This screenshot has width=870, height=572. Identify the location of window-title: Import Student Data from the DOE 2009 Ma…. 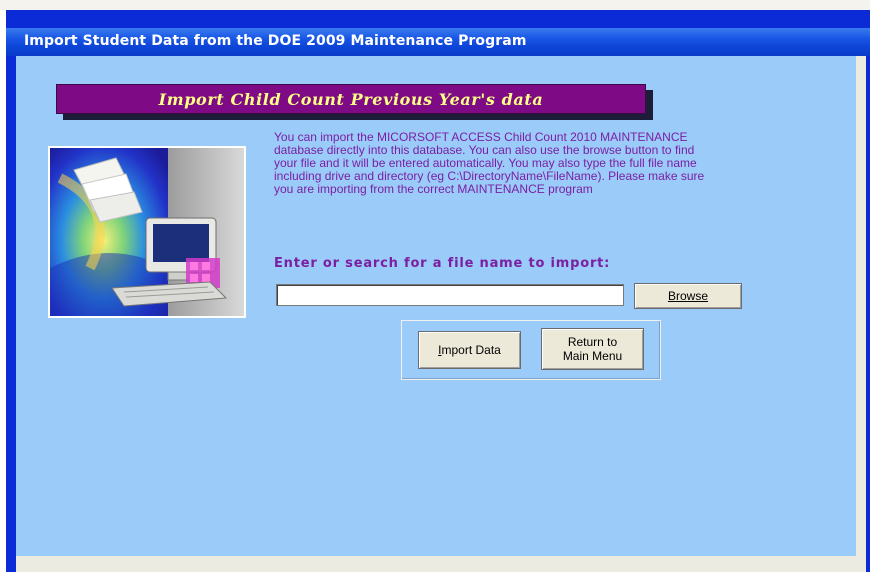
(275, 41).